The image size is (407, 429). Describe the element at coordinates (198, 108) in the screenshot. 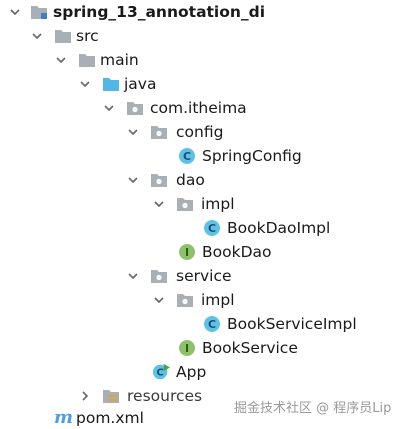

I see `package-label: com.itheima` at that location.